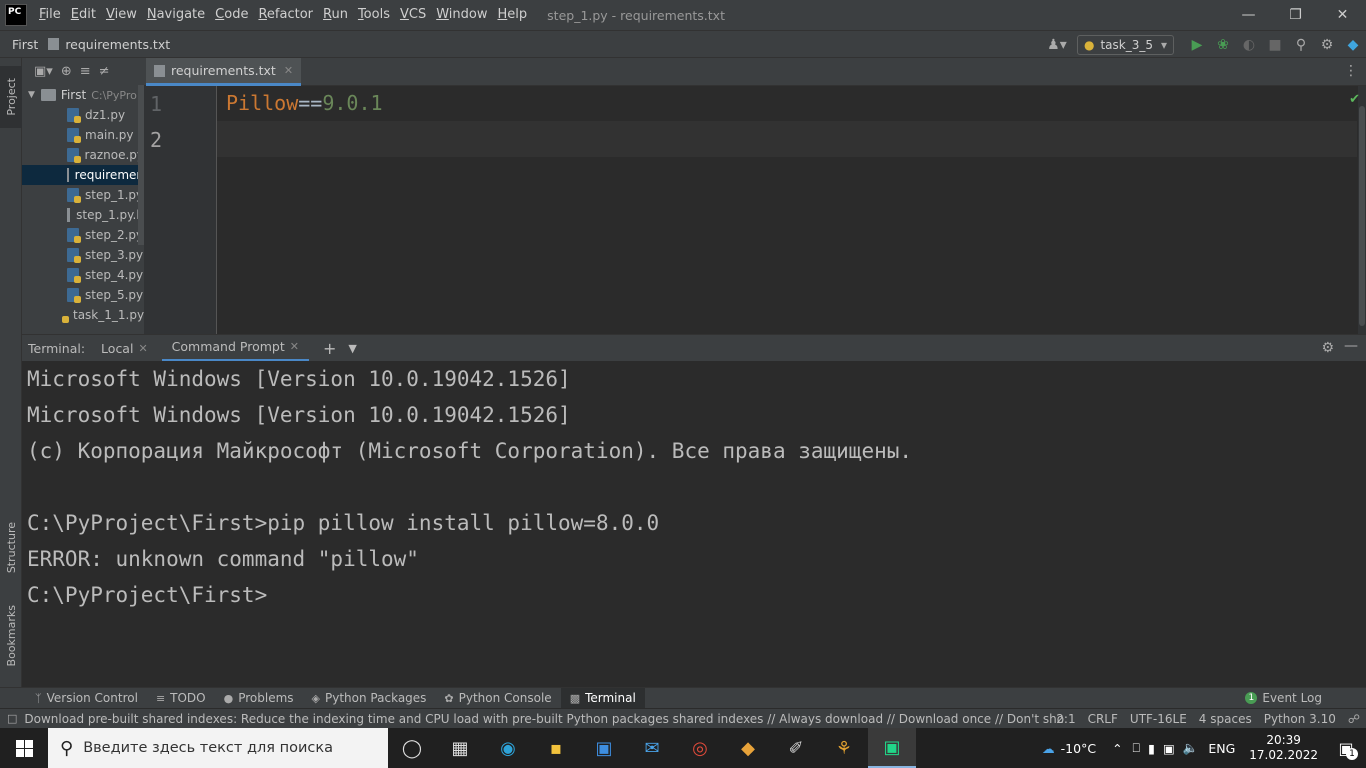 This screenshot has height=768, width=1366. Describe the element at coordinates (413, 15) in the screenshot. I see `menu-item: VCS` at that location.